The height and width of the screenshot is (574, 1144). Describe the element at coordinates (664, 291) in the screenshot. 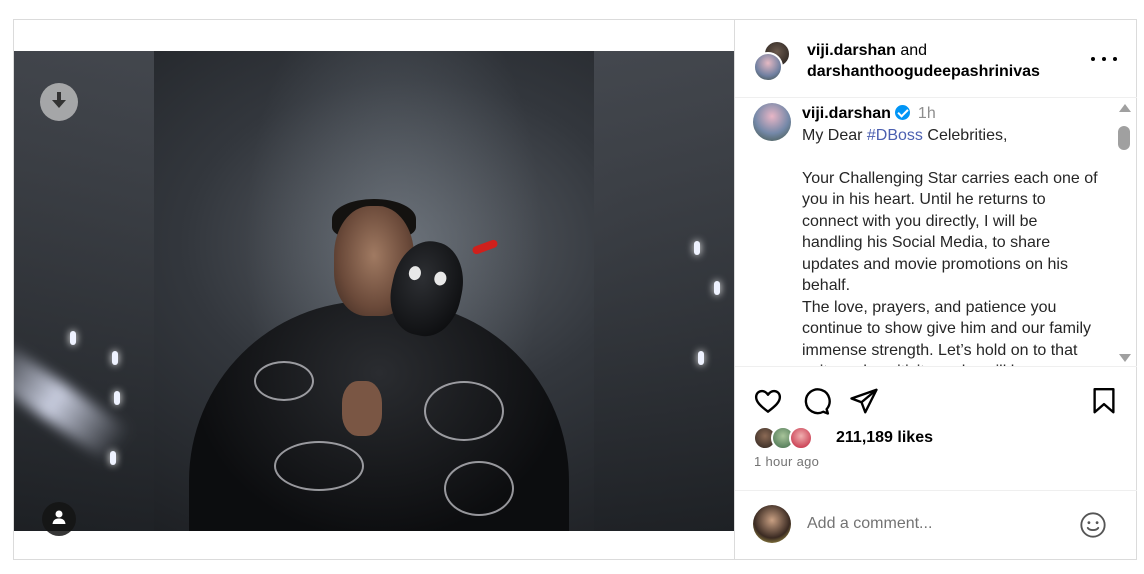

I see `throne-right-decor` at that location.